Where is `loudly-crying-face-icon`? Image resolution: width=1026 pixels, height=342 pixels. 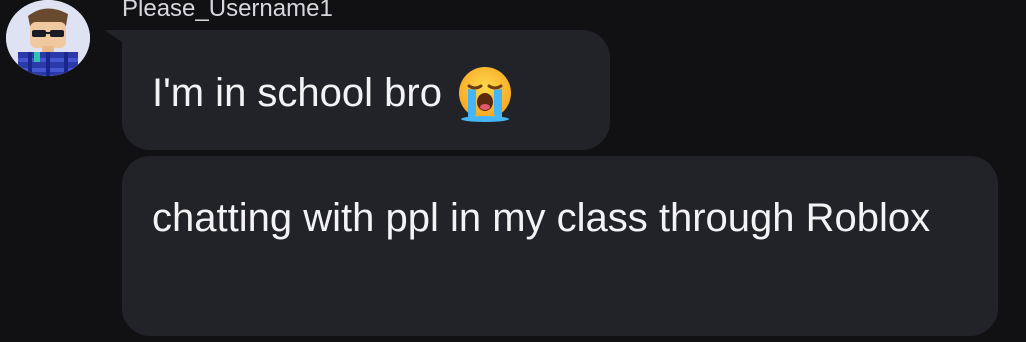 loudly-crying-face-icon is located at coordinates (485, 93).